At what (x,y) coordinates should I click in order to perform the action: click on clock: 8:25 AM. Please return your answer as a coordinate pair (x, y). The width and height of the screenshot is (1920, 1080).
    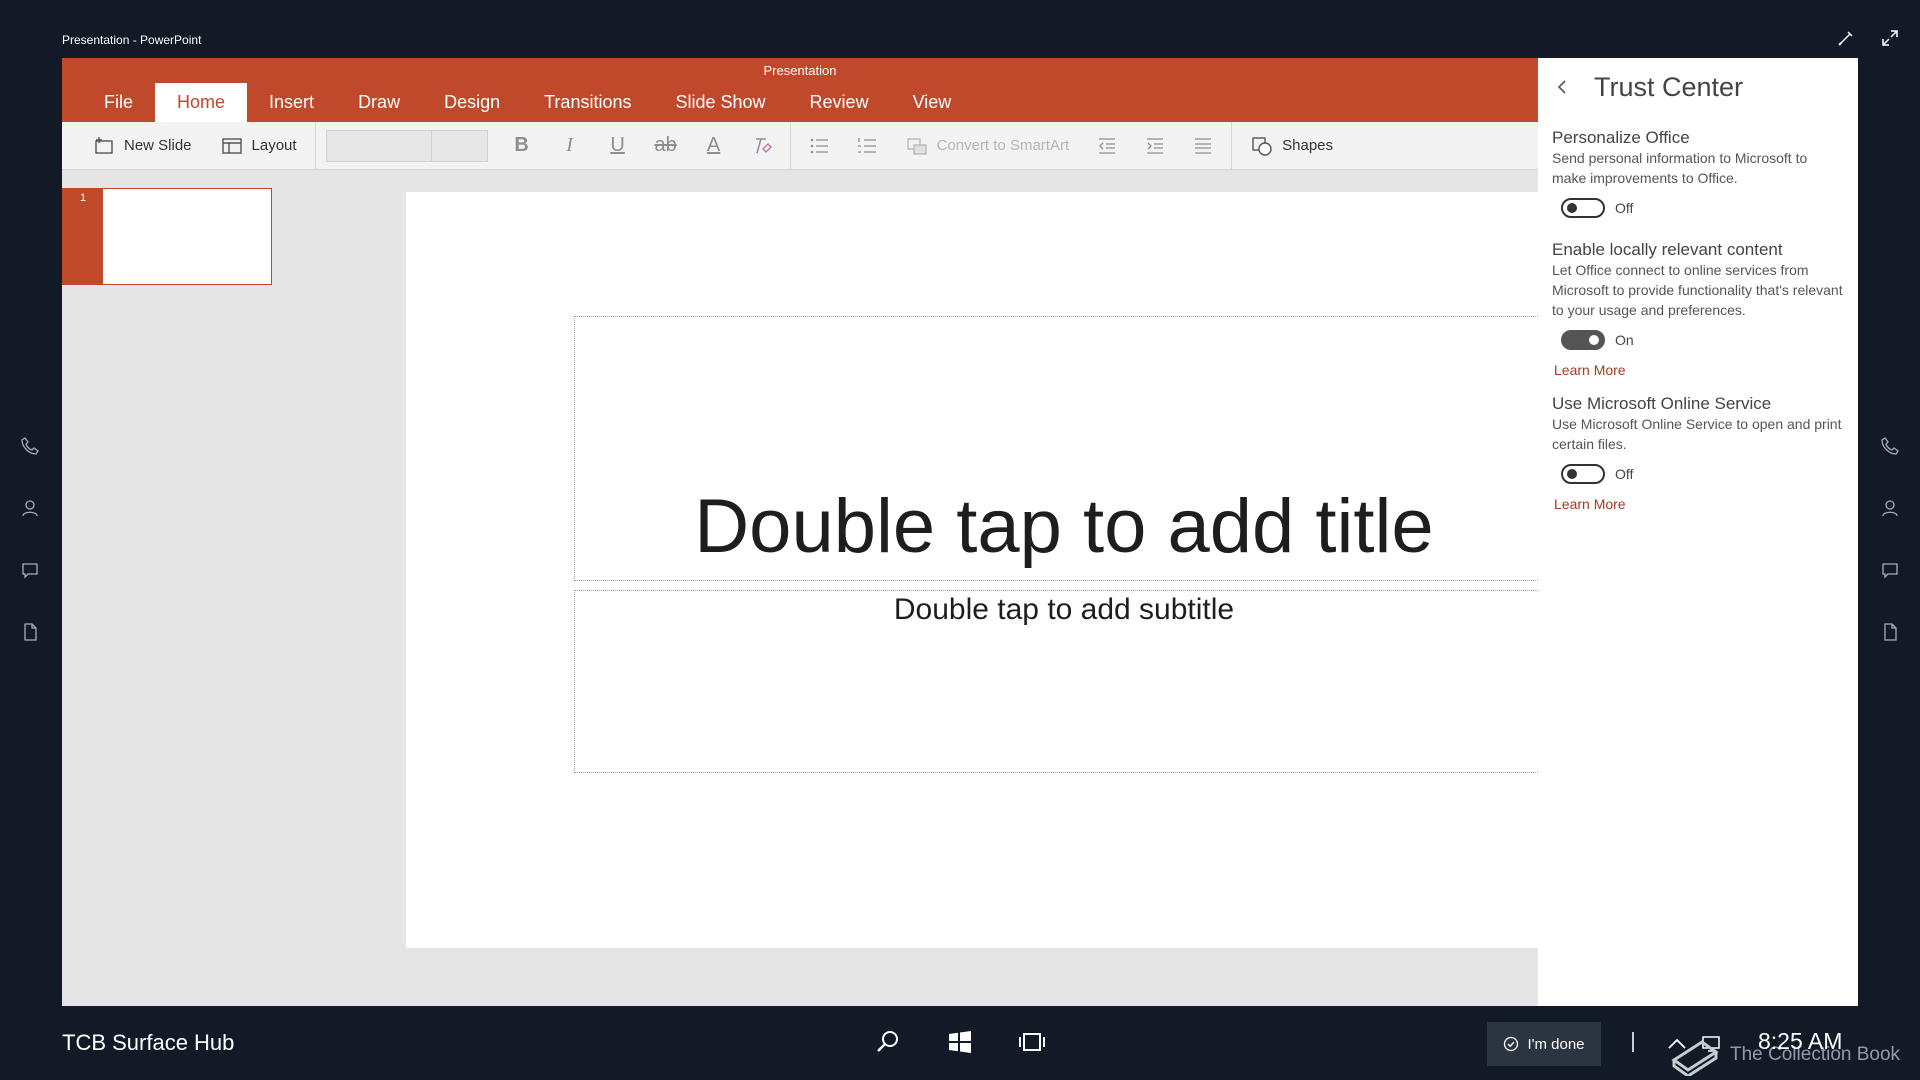
    Looking at the image, I should click on (1800, 1041).